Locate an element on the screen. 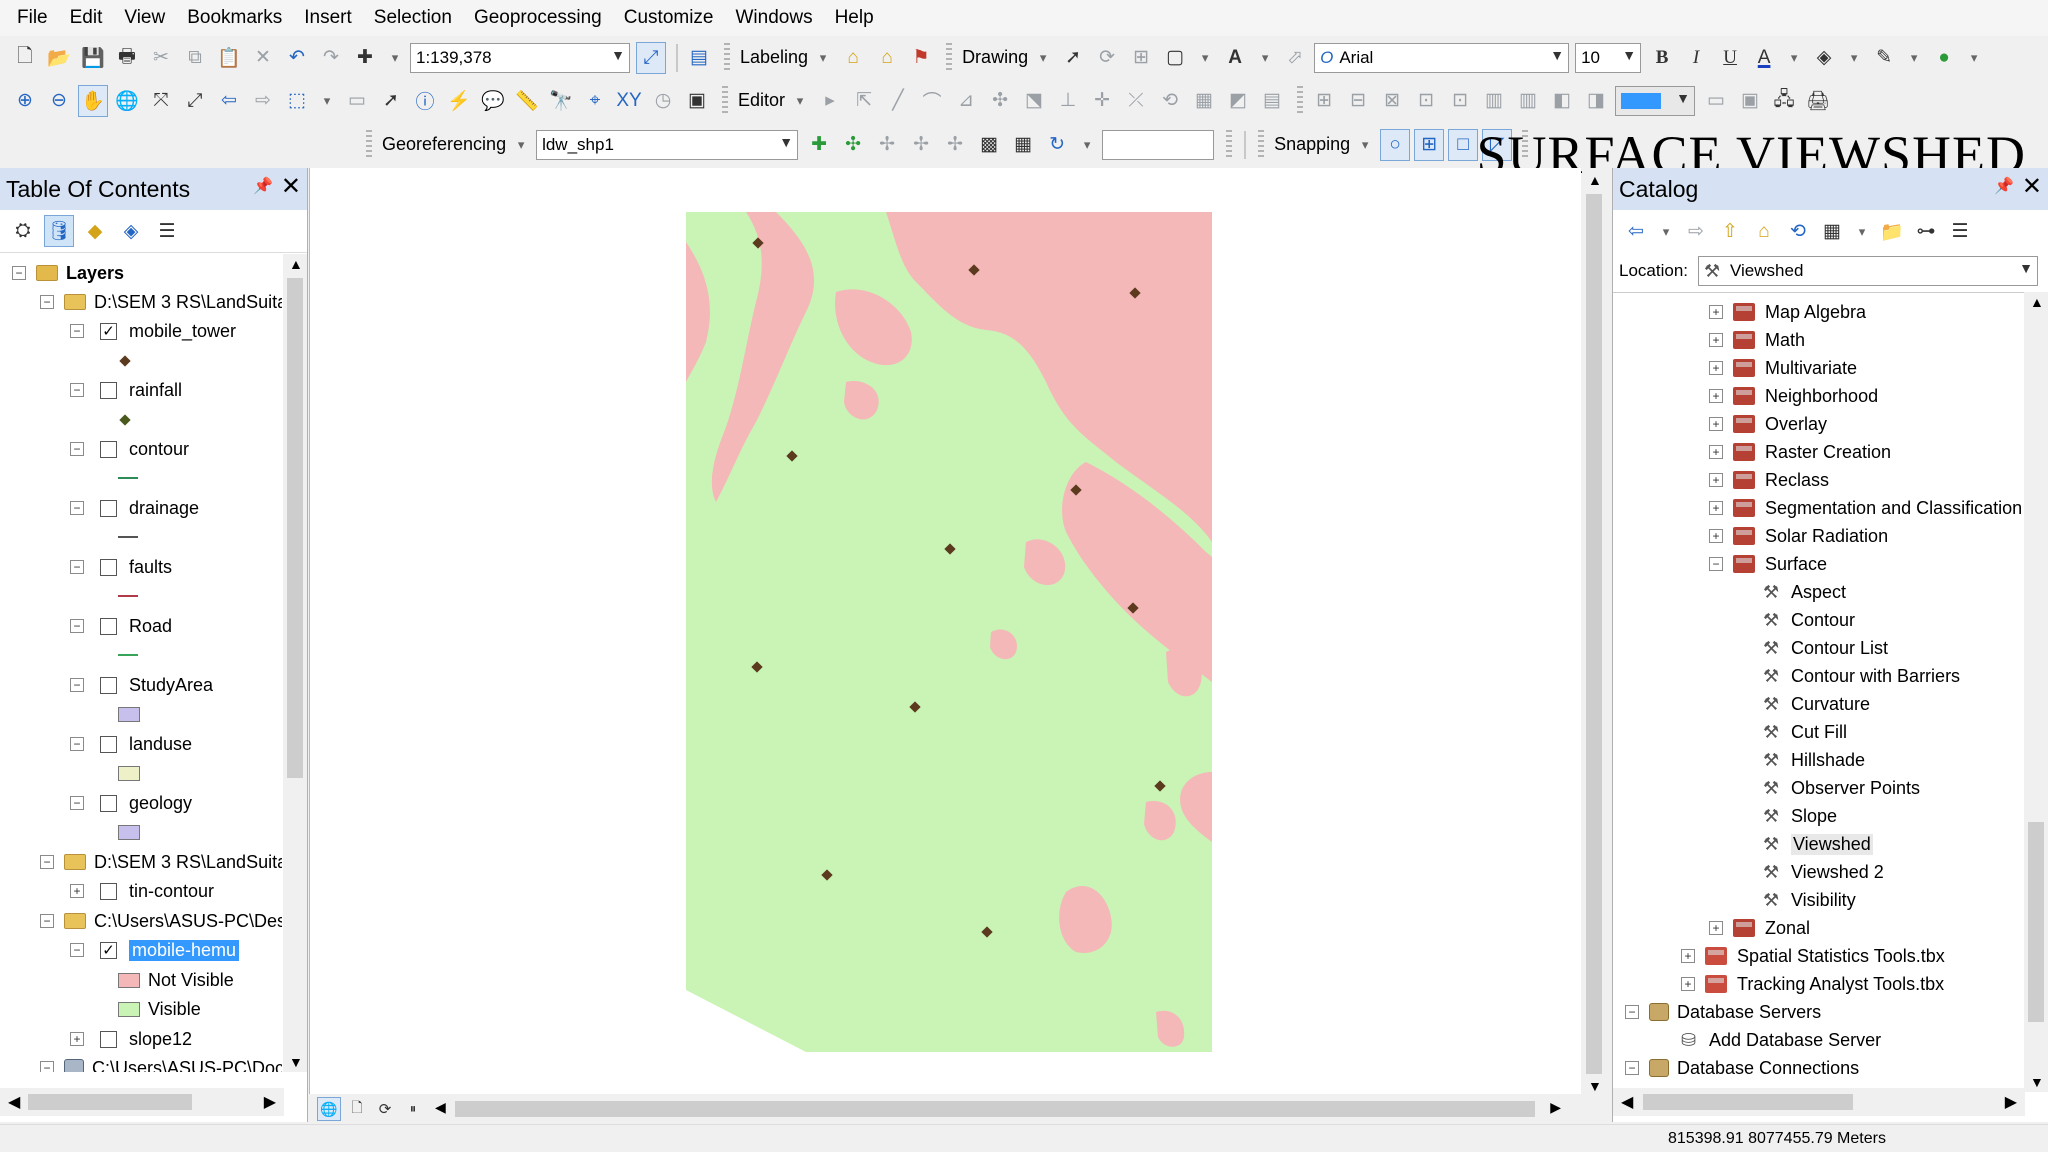 The height and width of the screenshot is (1152, 2048). text-dropdown-icon: ▾ is located at coordinates (1265, 58).